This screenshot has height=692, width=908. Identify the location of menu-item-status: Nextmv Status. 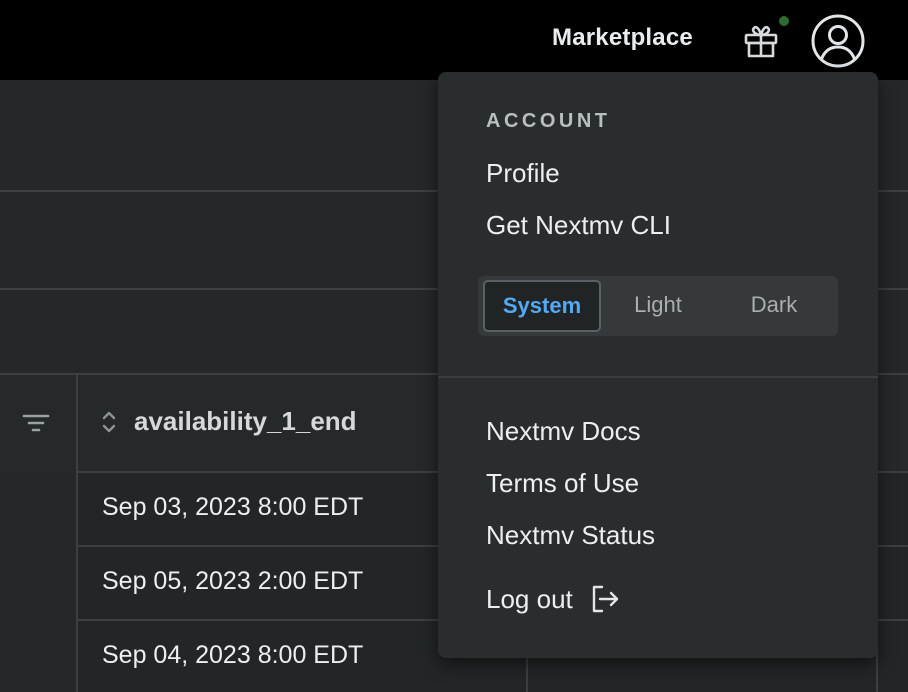
(570, 535).